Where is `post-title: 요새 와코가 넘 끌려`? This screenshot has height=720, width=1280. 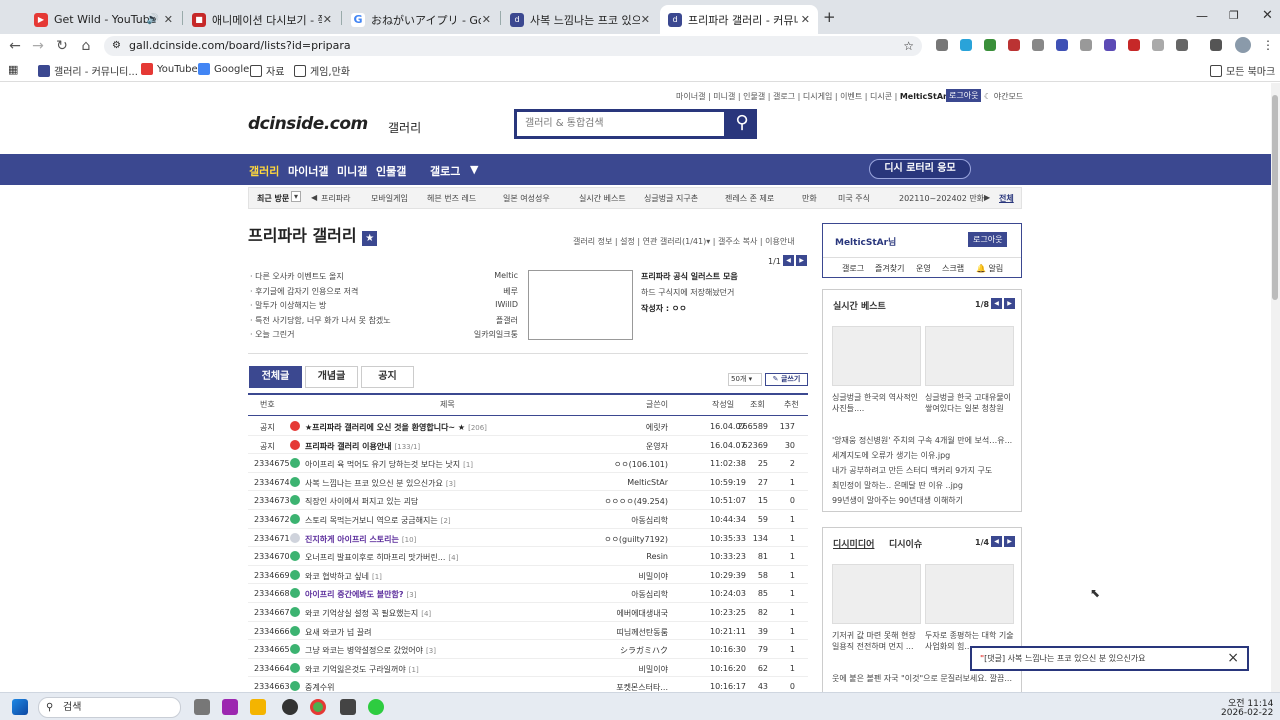
post-title: 요새 와코가 넘 끌려 is located at coordinates (340, 632).